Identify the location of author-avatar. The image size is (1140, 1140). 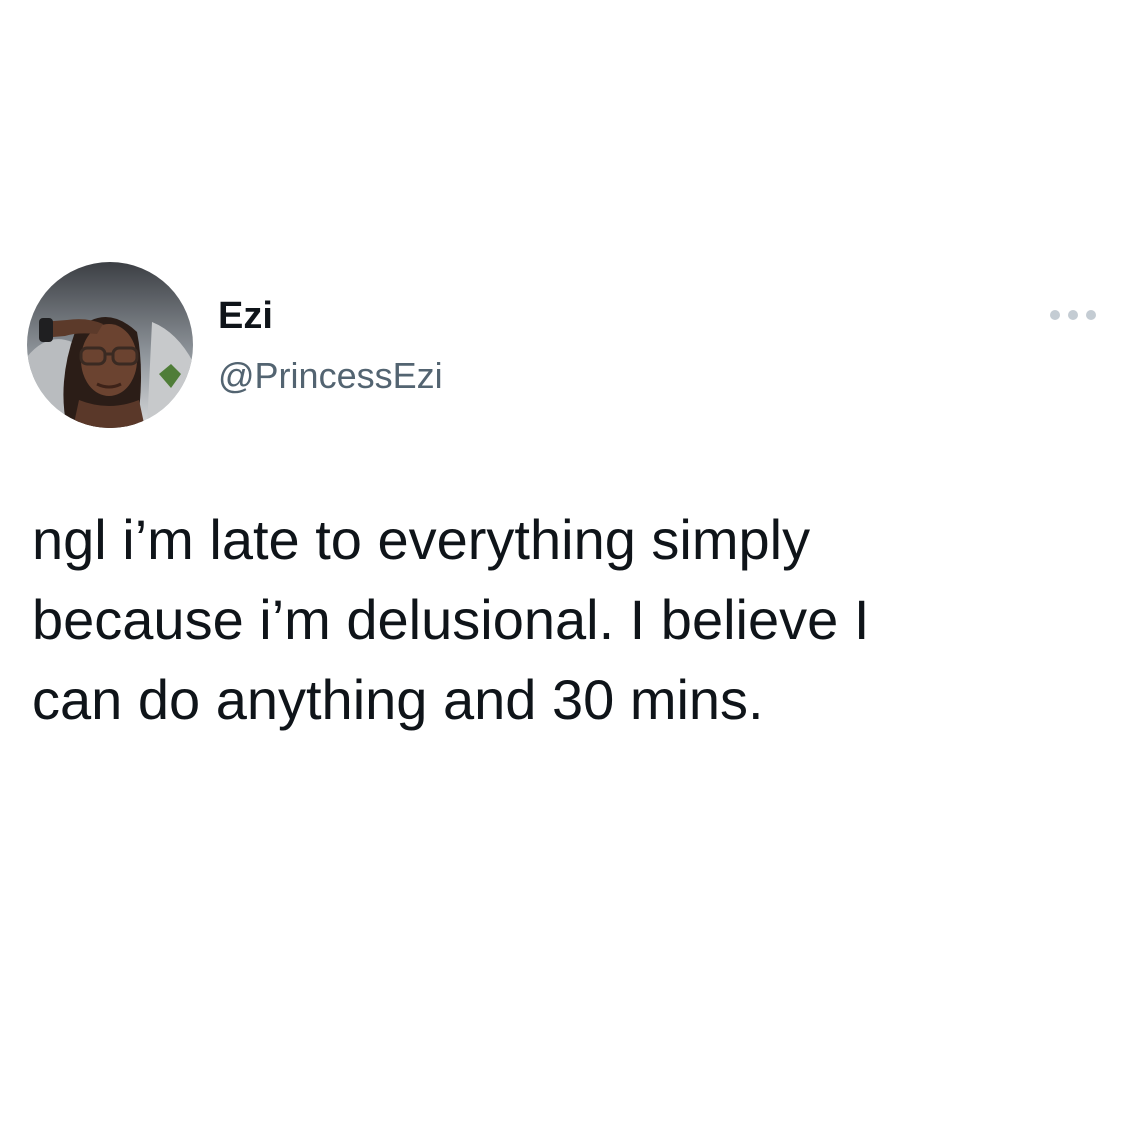
(110, 345).